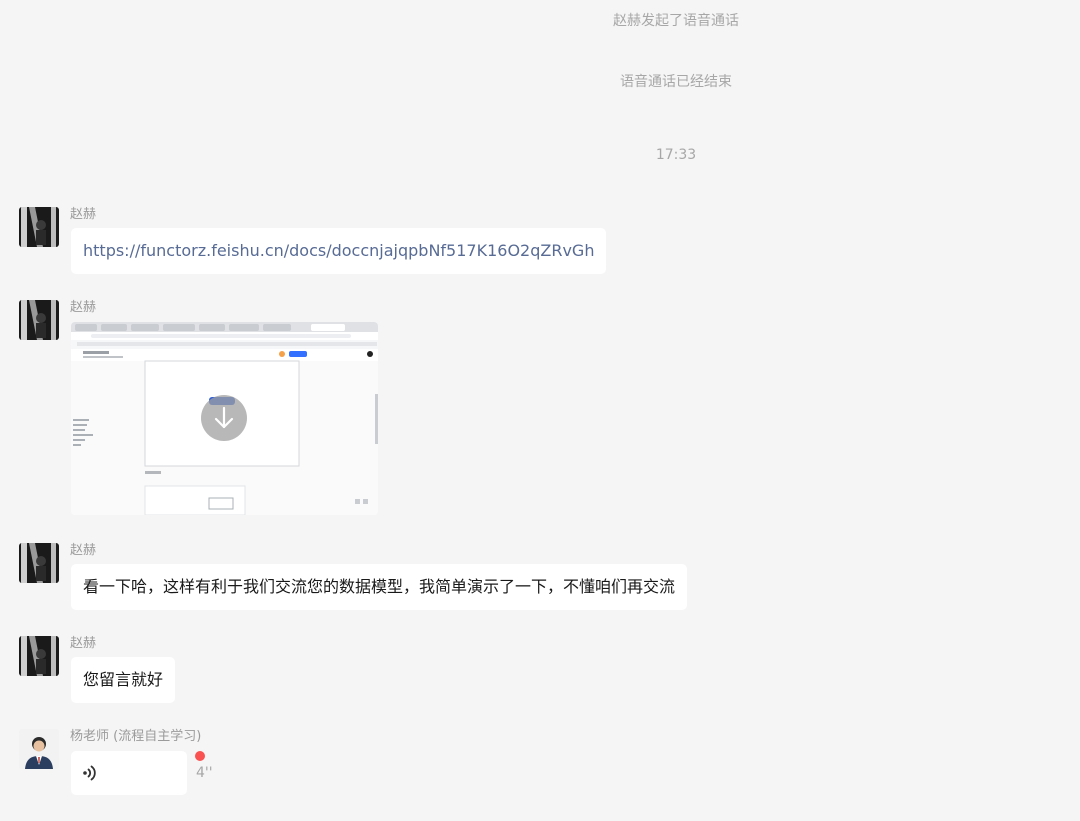 The image size is (1080, 821). I want to click on image-message, so click(224, 418).